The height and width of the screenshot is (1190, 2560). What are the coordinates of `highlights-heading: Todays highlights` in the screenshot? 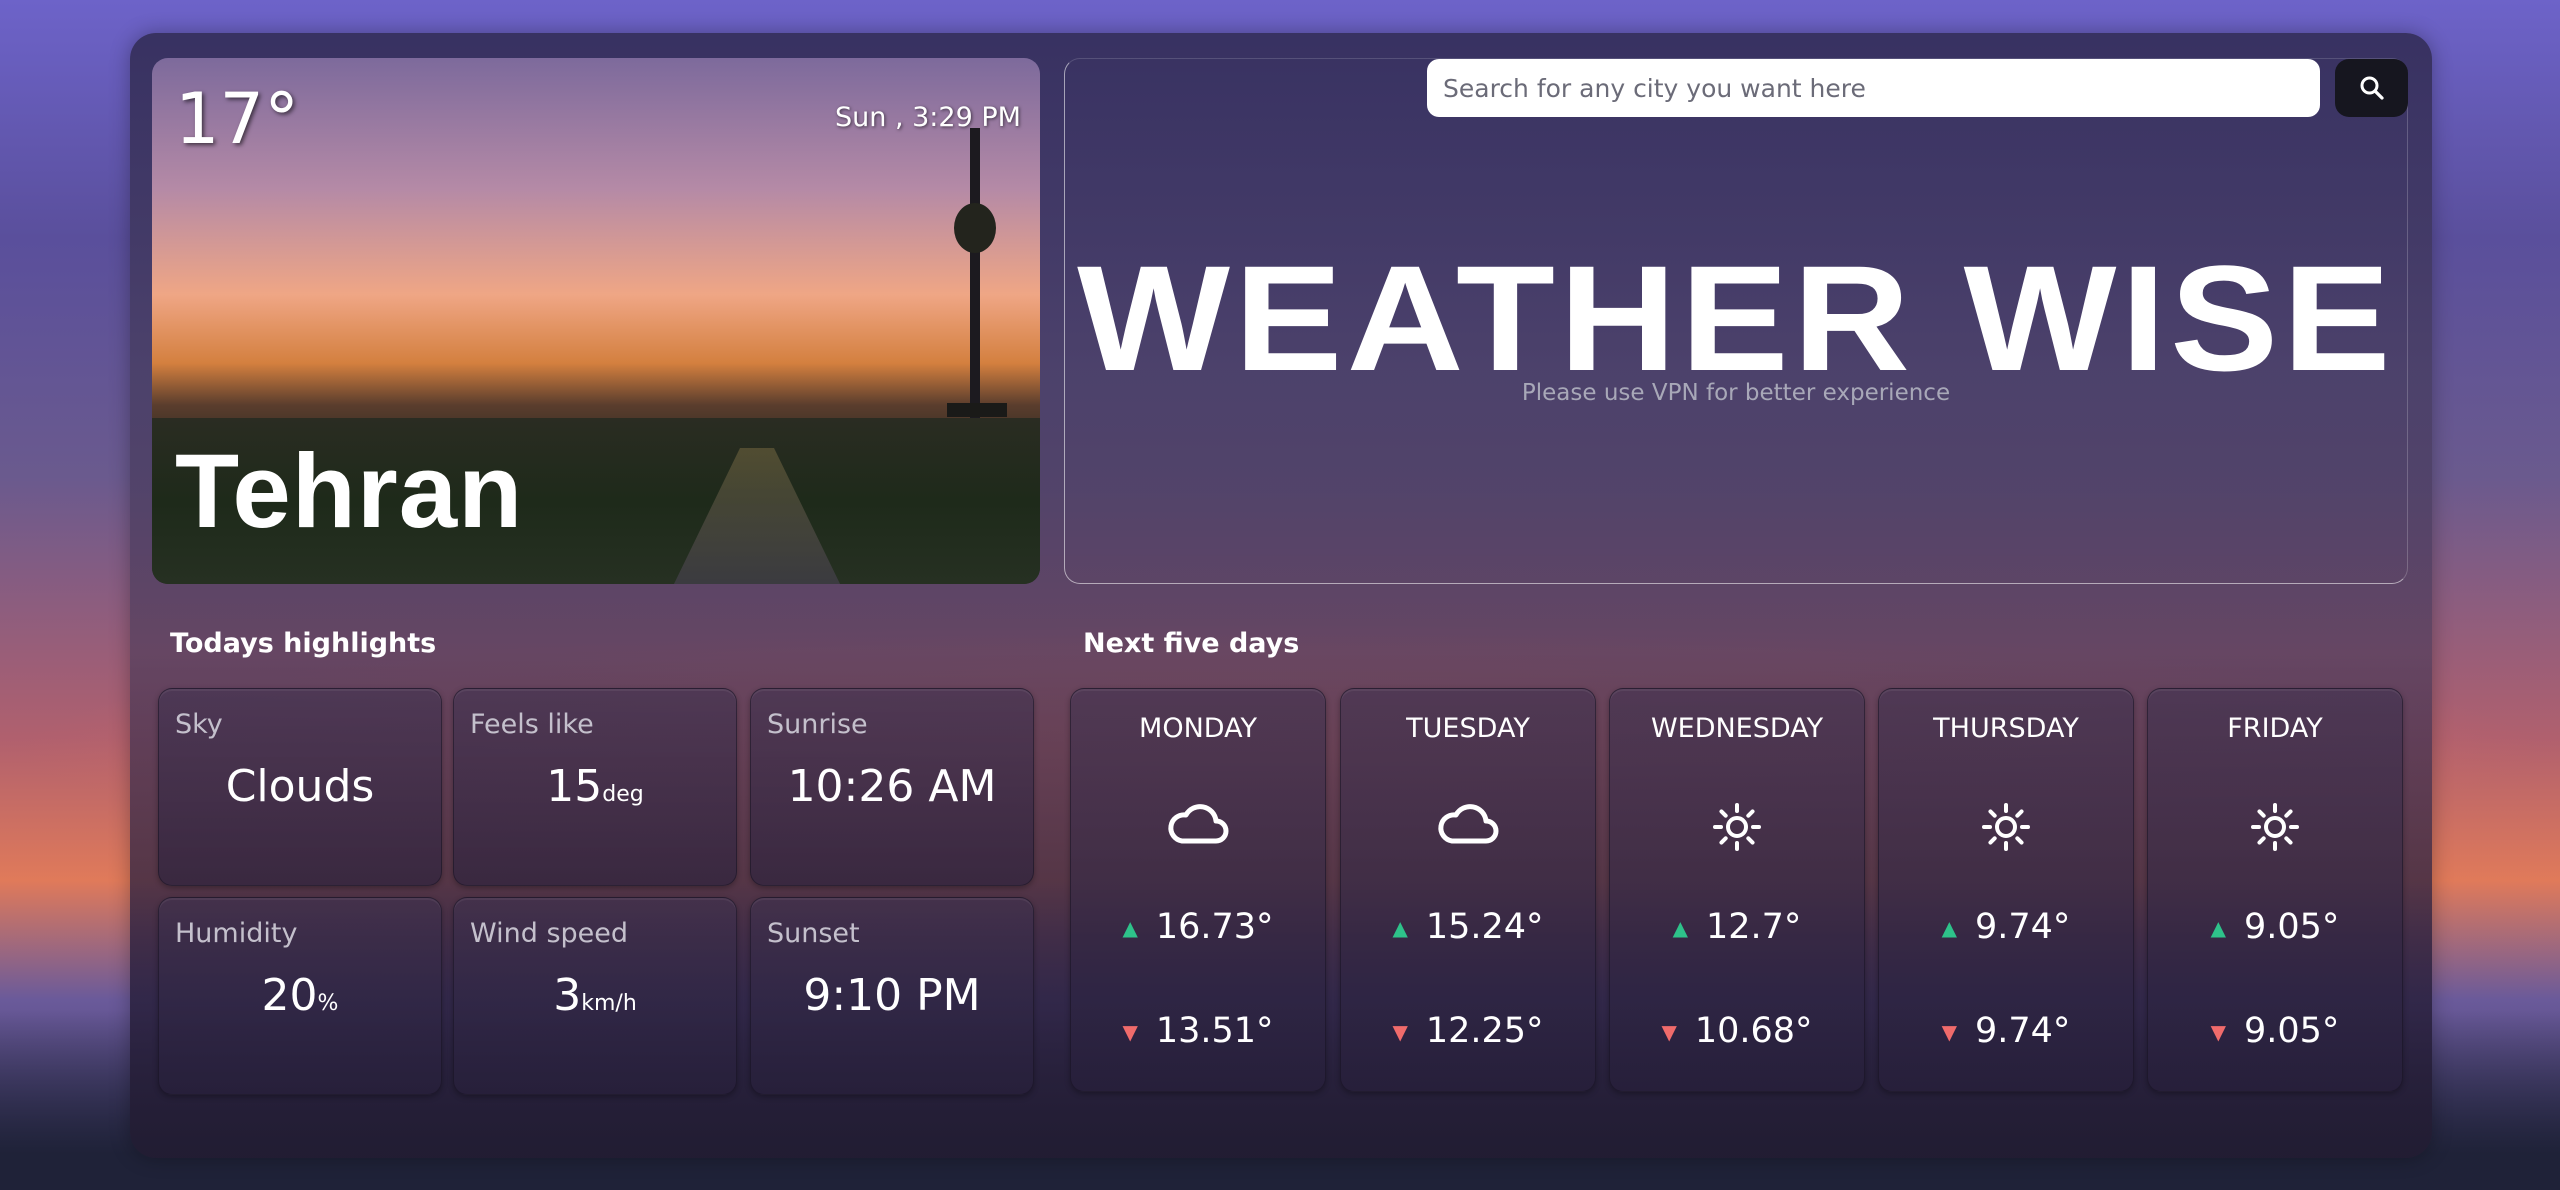 It's located at (303, 643).